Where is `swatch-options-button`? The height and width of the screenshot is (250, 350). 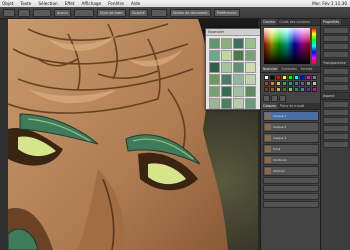
swatch-options-button is located at coordinates (282, 98).